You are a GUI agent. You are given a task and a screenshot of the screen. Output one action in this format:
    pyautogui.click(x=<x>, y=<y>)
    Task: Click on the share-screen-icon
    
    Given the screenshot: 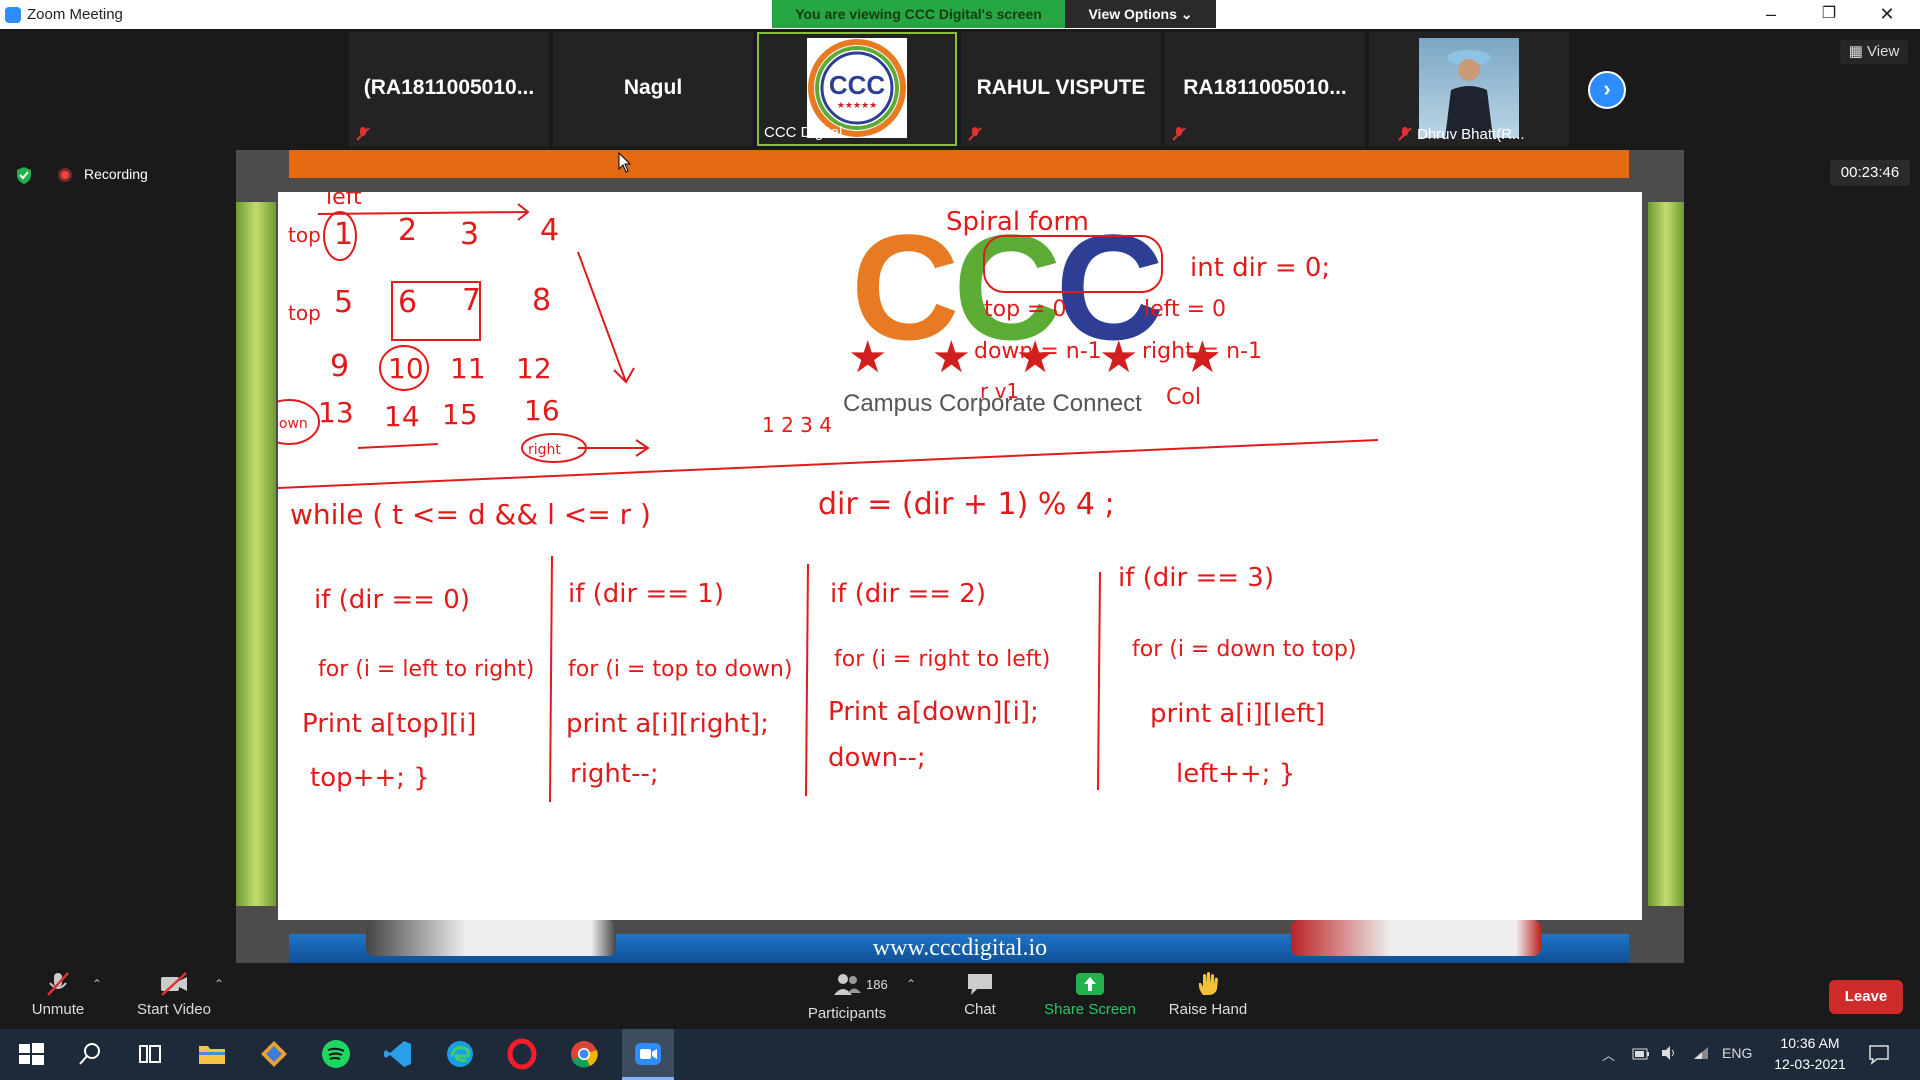 What is the action you would take?
    pyautogui.click(x=1090, y=984)
    